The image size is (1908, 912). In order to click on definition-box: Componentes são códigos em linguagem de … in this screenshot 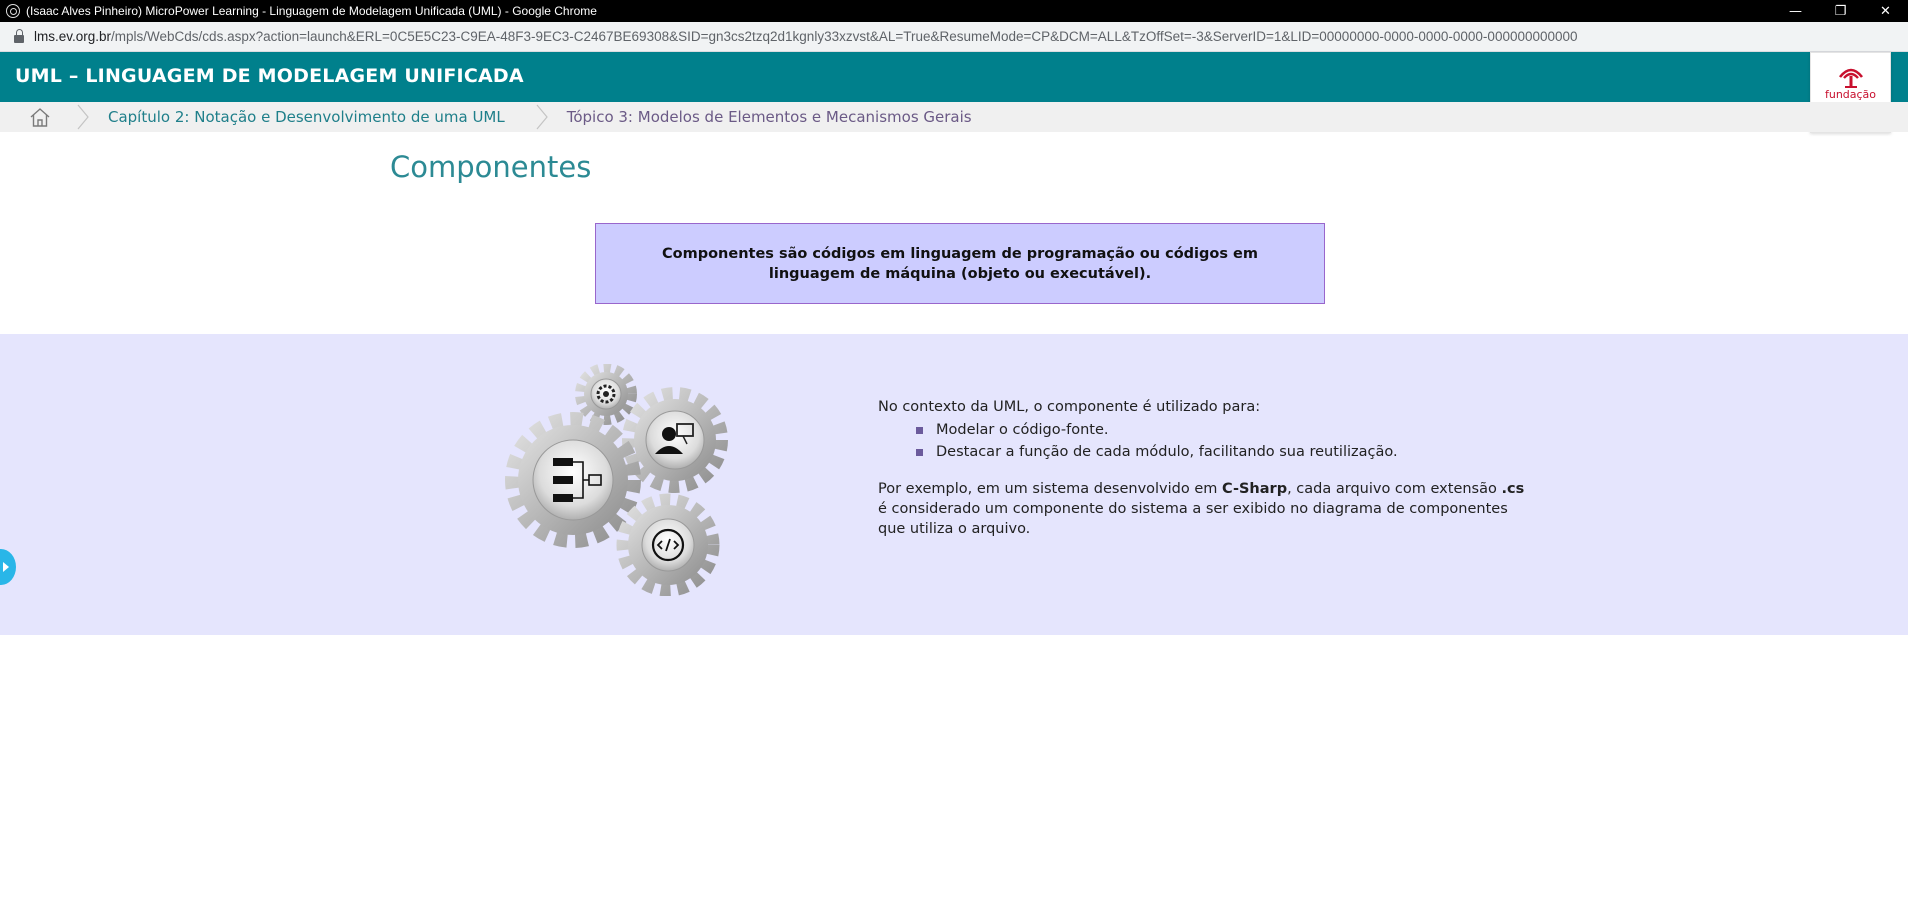, I will do `click(960, 263)`.